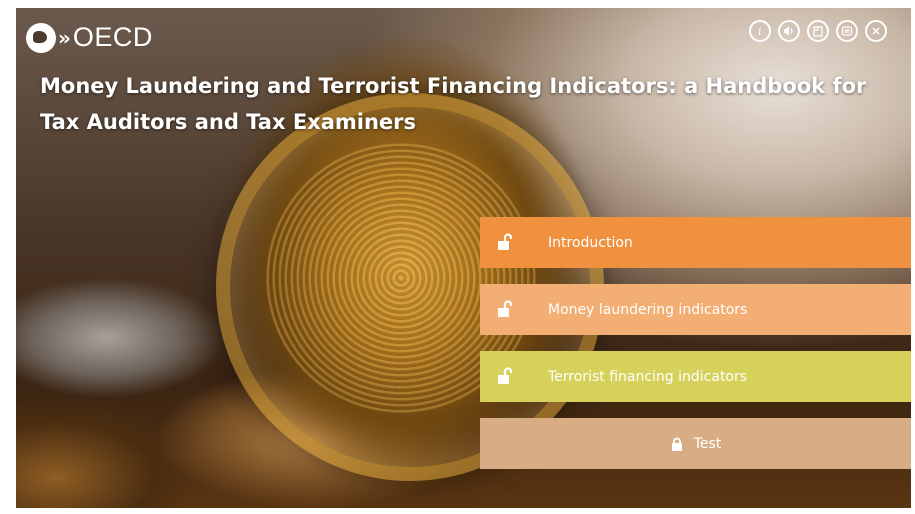 The height and width of the screenshot is (514, 915). Describe the element at coordinates (112, 37) in the screenshot. I see `logo-text: OECD` at that location.